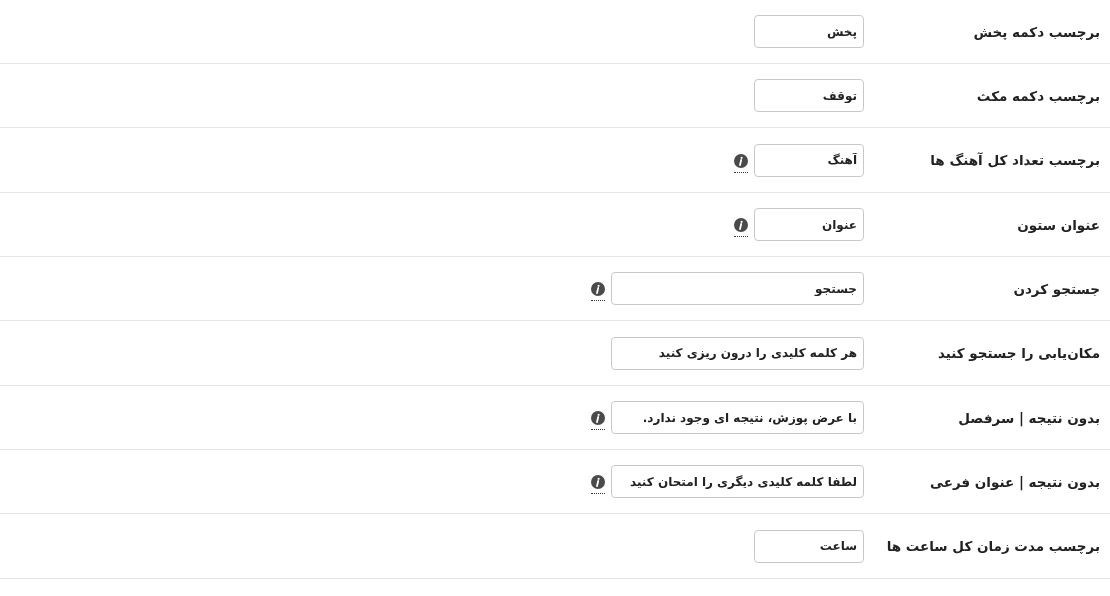  I want to click on text-field: عنوان, so click(809, 224).